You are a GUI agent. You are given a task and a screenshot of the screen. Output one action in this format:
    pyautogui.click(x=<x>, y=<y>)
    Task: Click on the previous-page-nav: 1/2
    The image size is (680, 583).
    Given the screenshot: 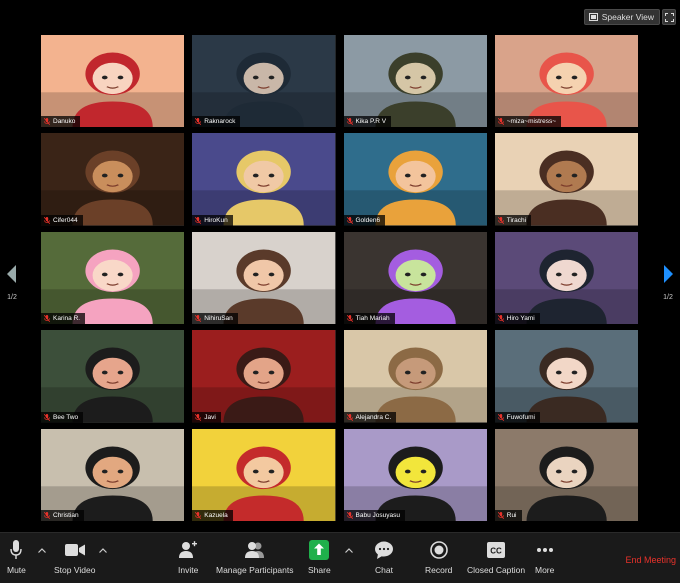 What is the action you would take?
    pyautogui.click(x=12, y=283)
    